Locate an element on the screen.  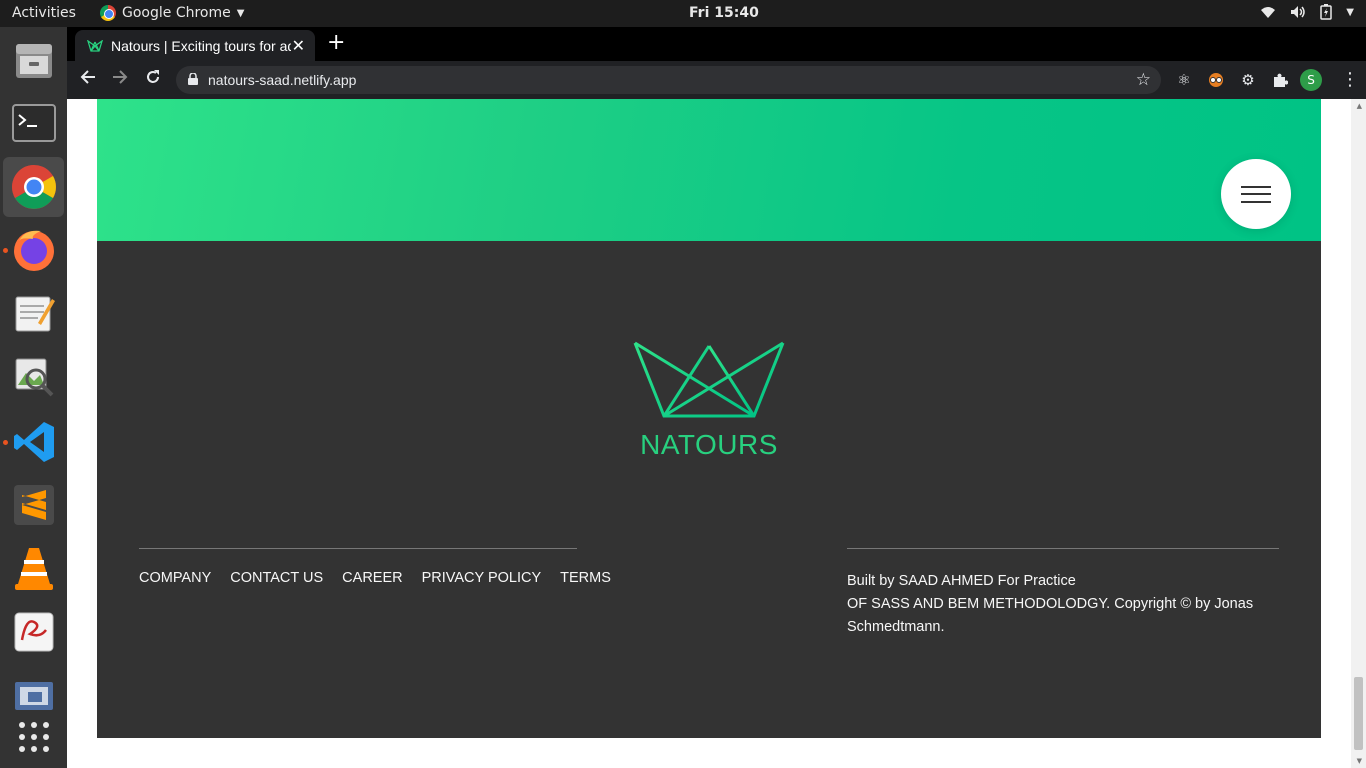
reload-button is located at coordinates (153, 79).